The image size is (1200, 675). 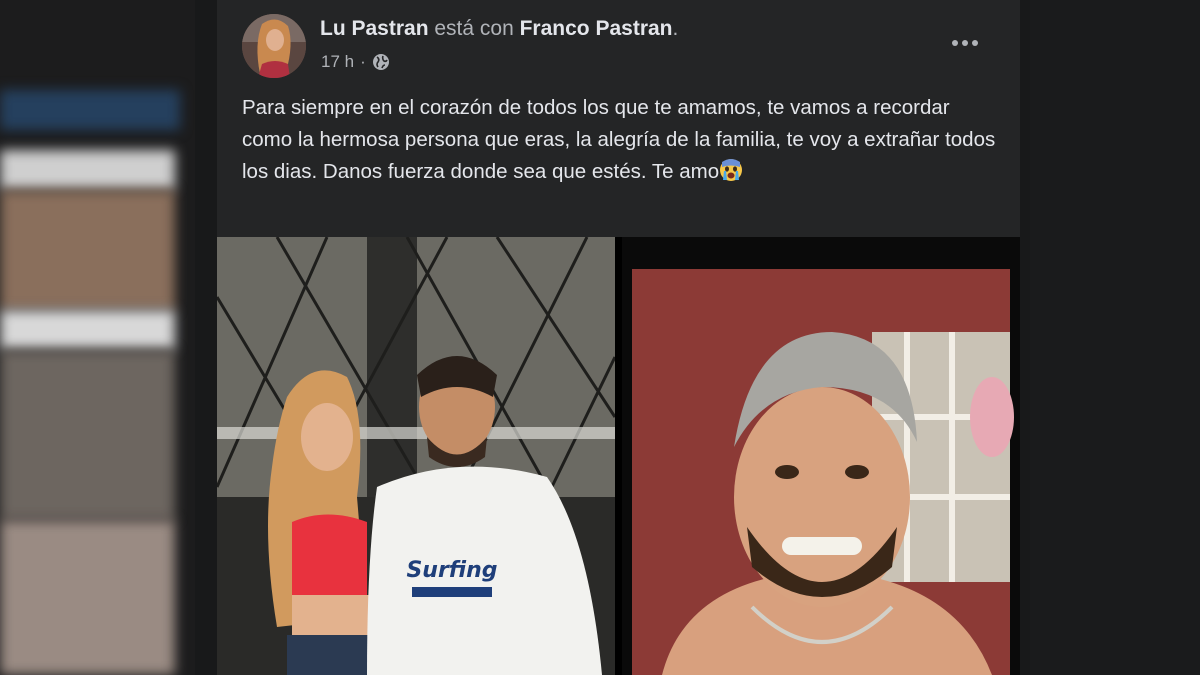 What do you see at coordinates (596, 28) in the screenshot?
I see `tagged-friend-link: Franco Pastran` at bounding box center [596, 28].